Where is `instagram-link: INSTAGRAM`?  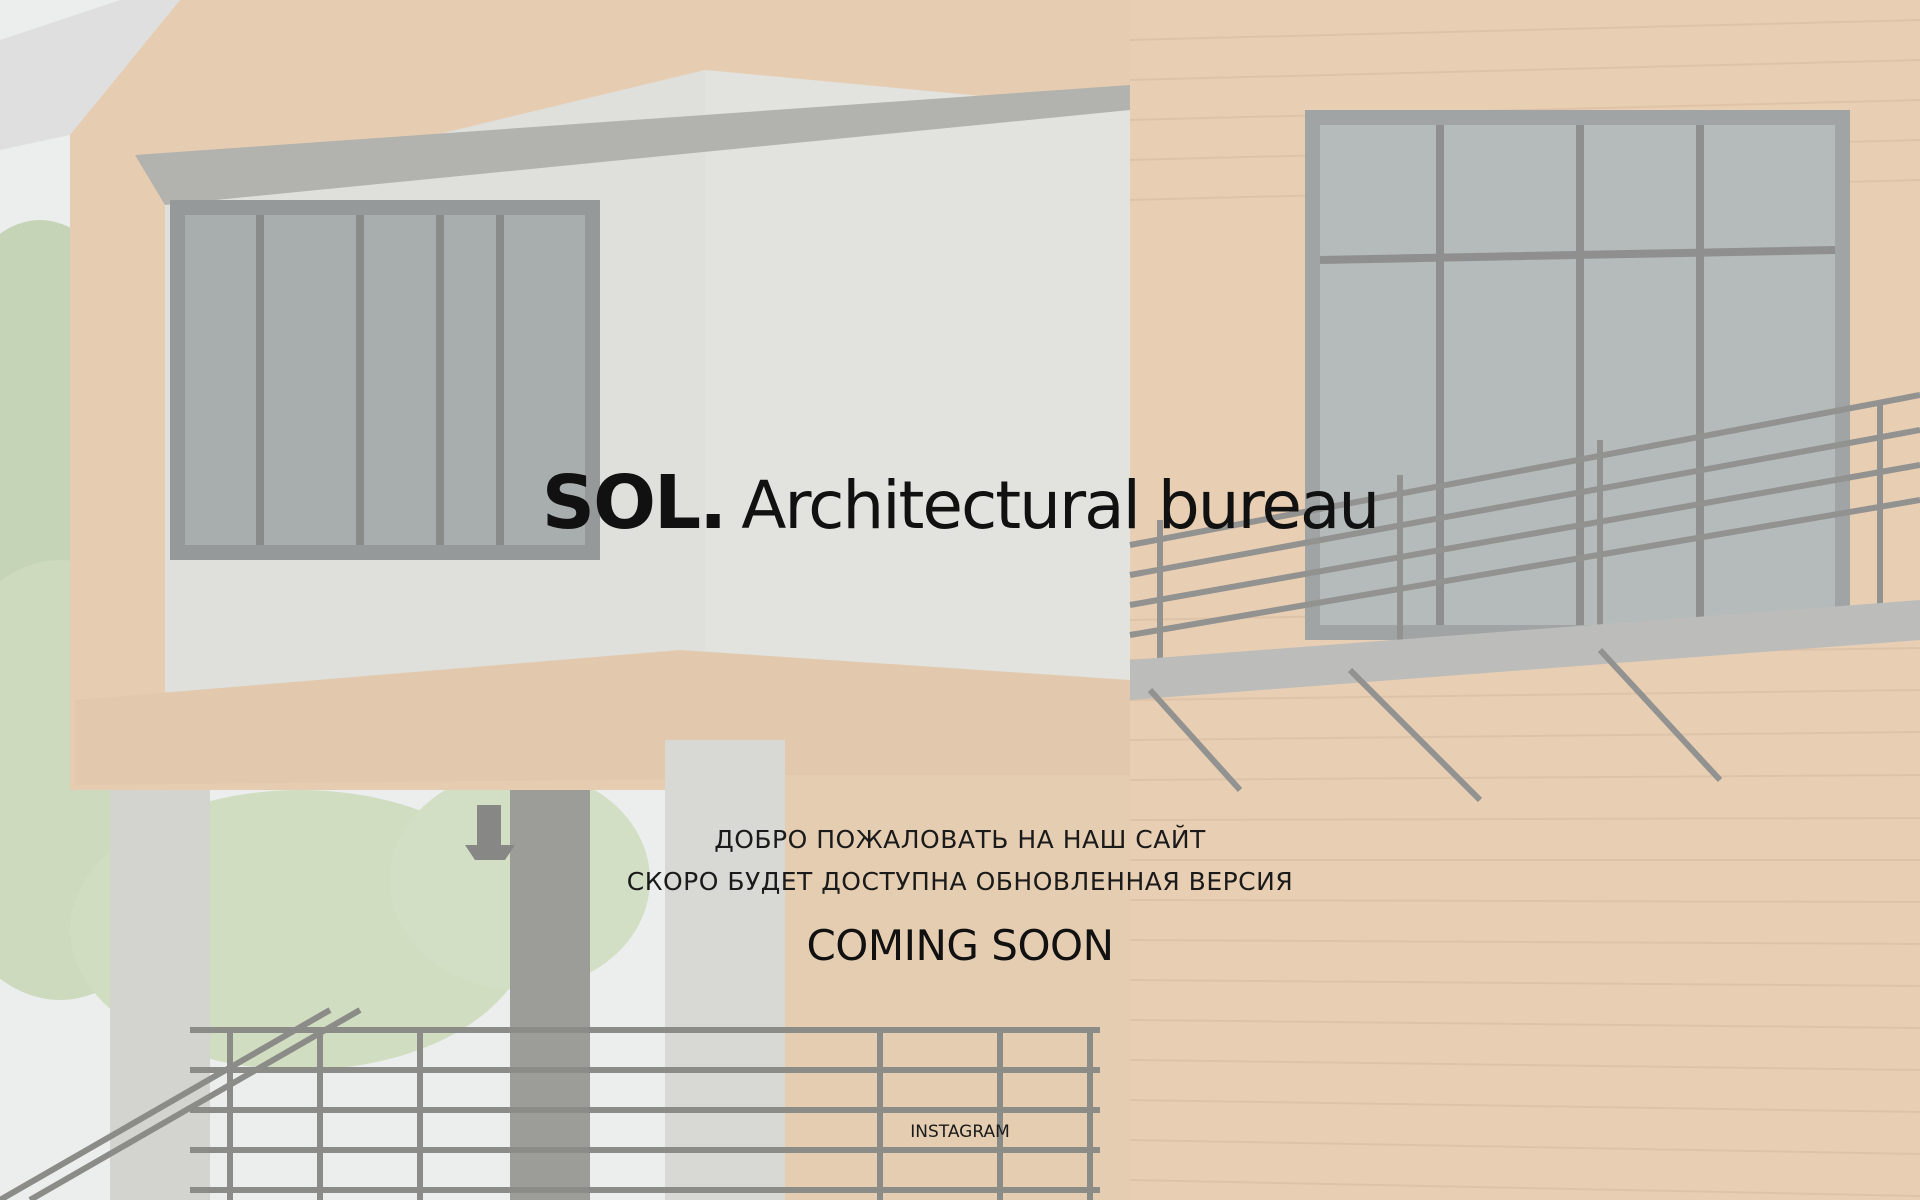 instagram-link: INSTAGRAM is located at coordinates (960, 1132).